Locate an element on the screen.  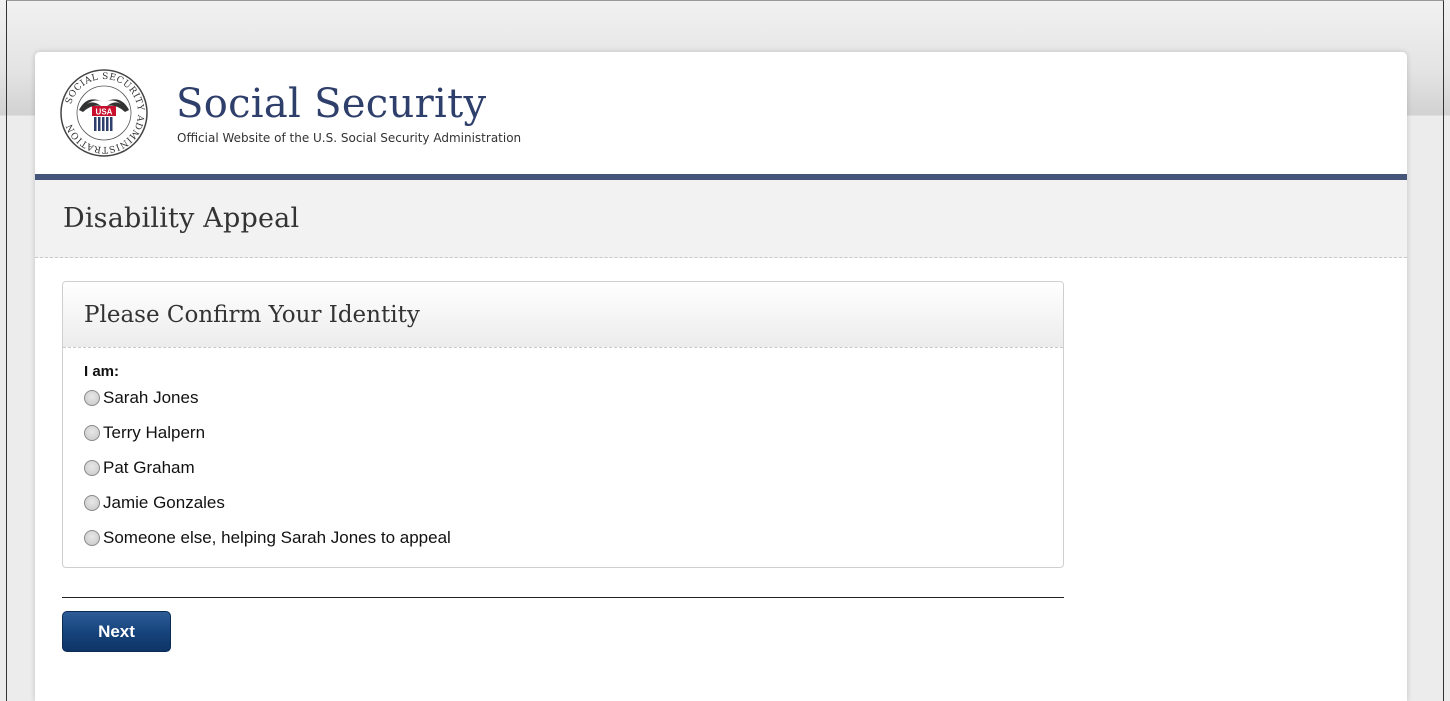
identity-option-jamie-gonzales: Jamie Gonzales is located at coordinates (573, 503).